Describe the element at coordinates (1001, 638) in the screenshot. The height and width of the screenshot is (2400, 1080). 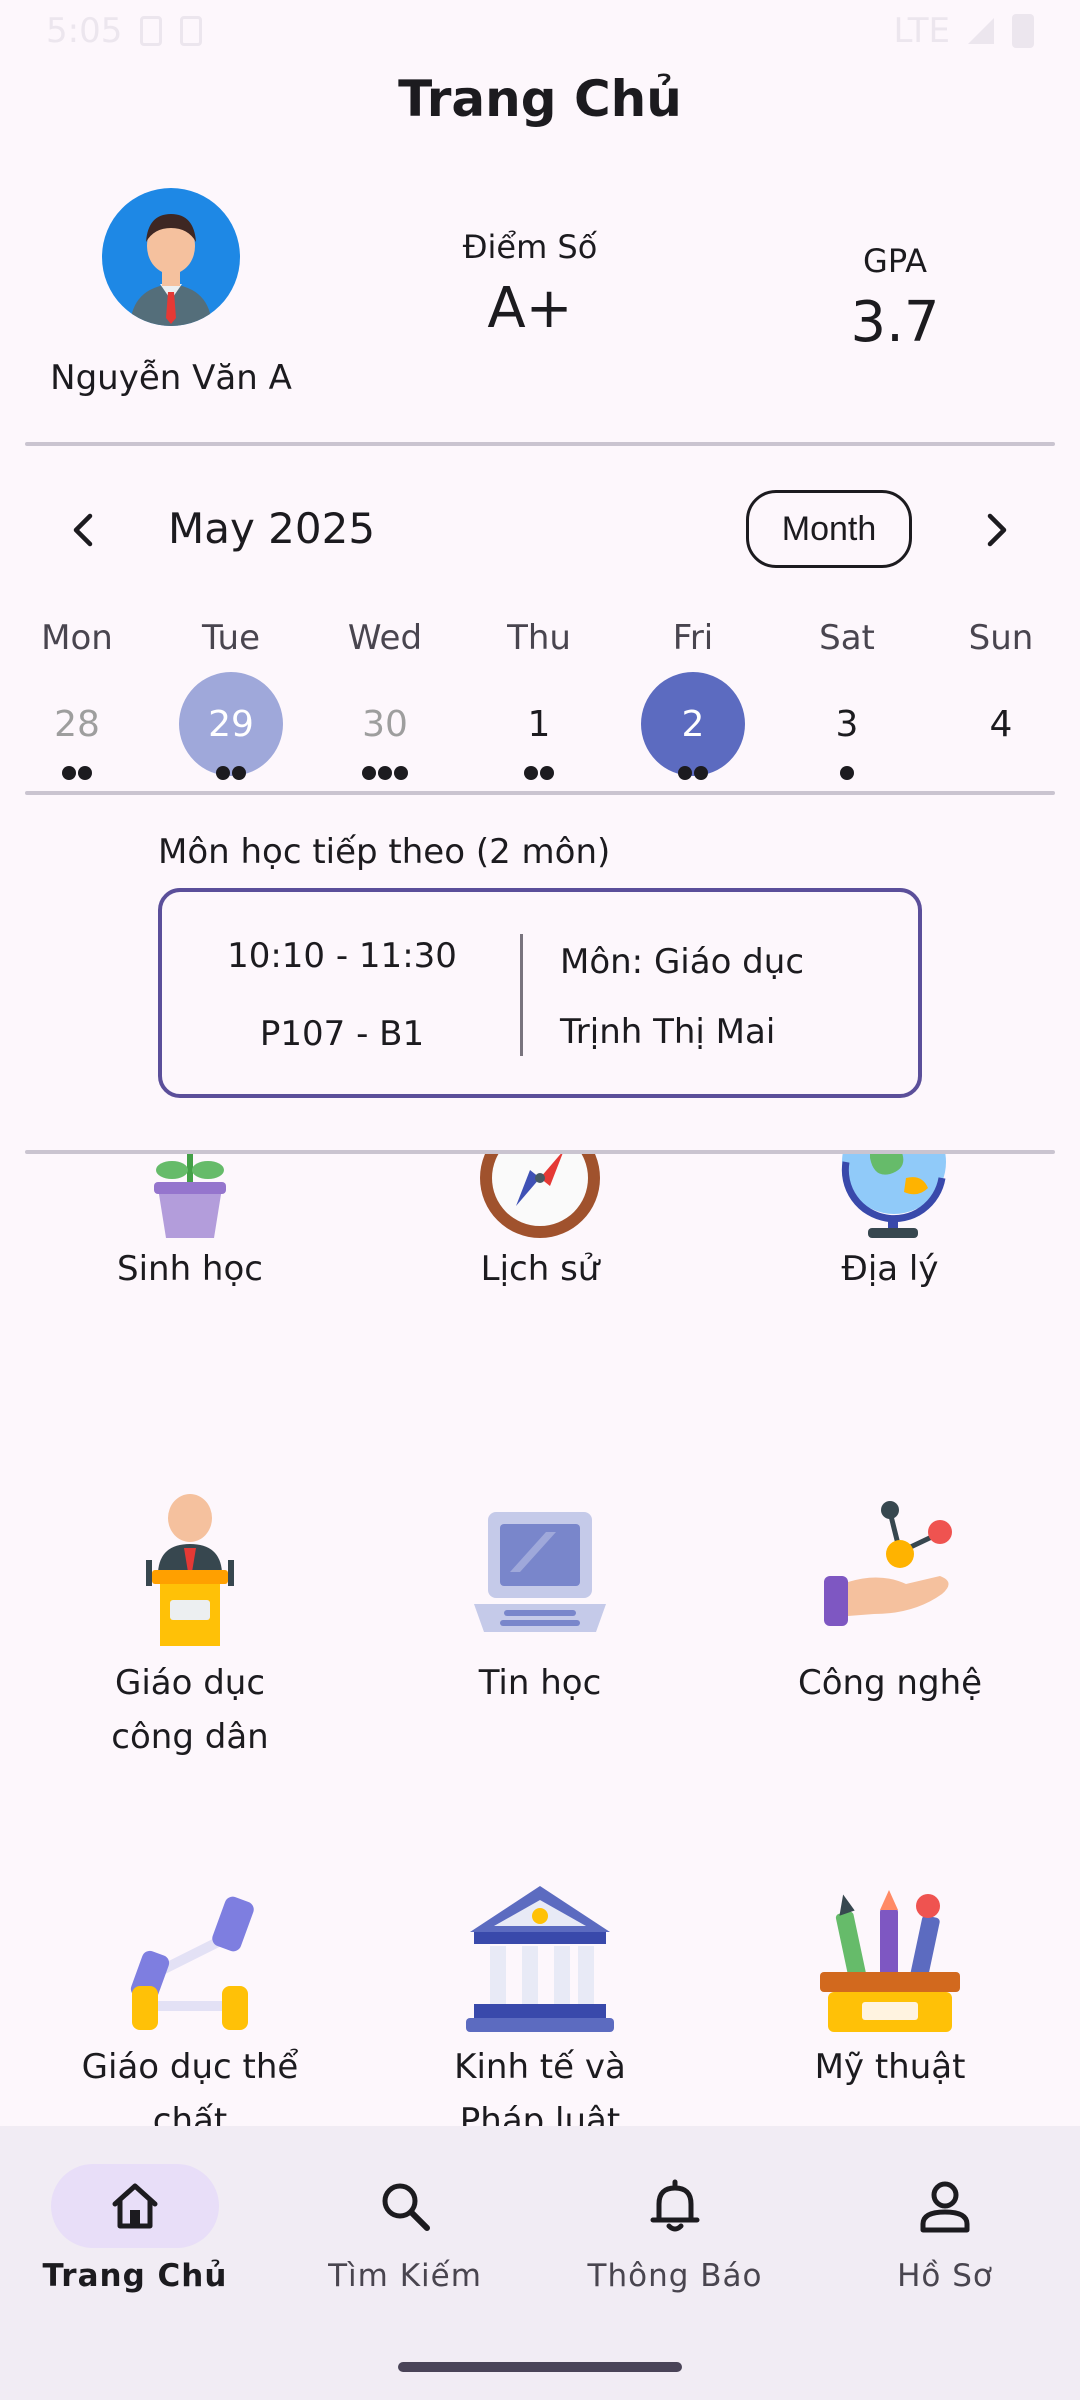
I see `weekday-label: Sun` at that location.